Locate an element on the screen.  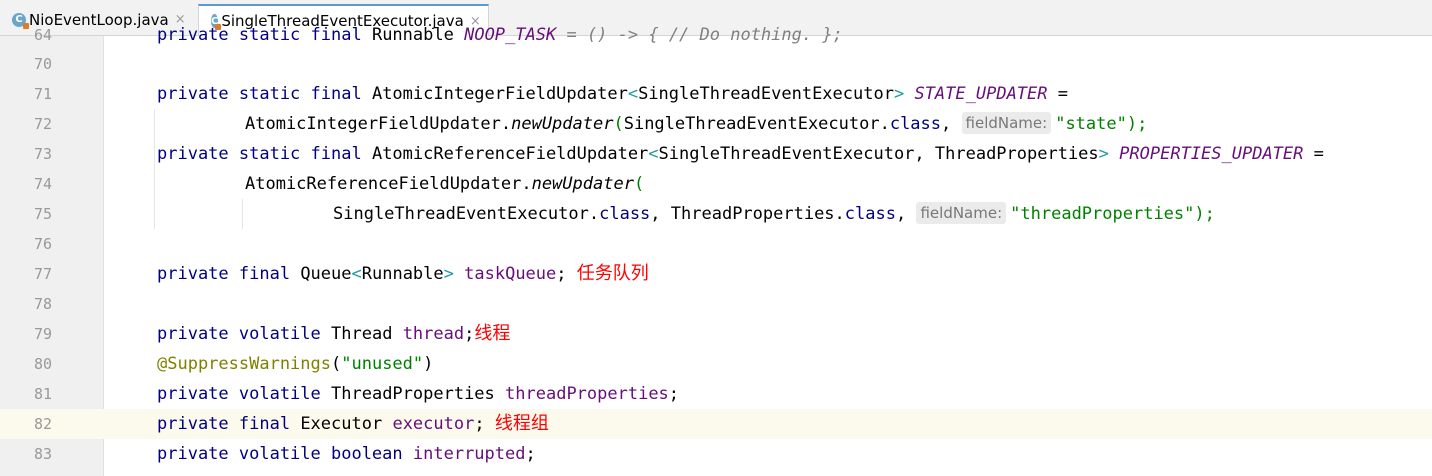
code-line-78: 78 is located at coordinates (716, 304).